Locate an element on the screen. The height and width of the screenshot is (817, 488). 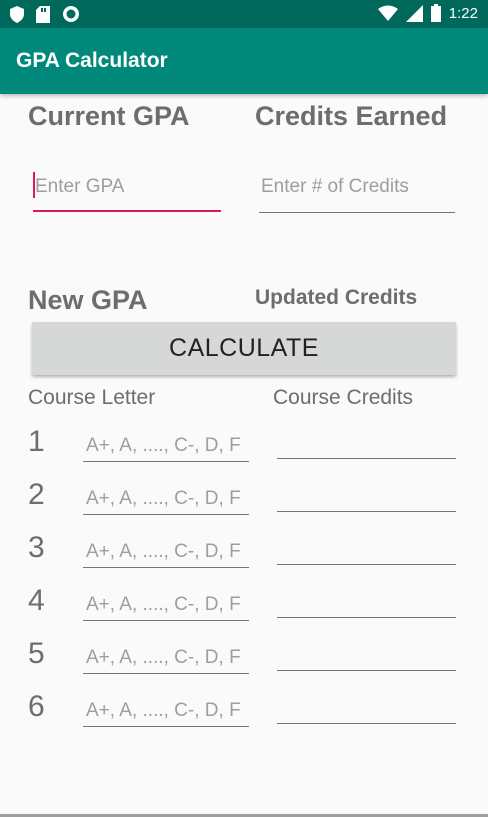
status-bar: 1:22 is located at coordinates (244, 14).